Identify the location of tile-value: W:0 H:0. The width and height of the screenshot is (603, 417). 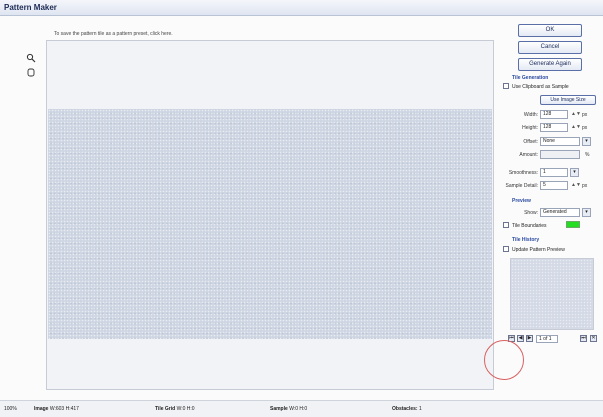
(185, 409).